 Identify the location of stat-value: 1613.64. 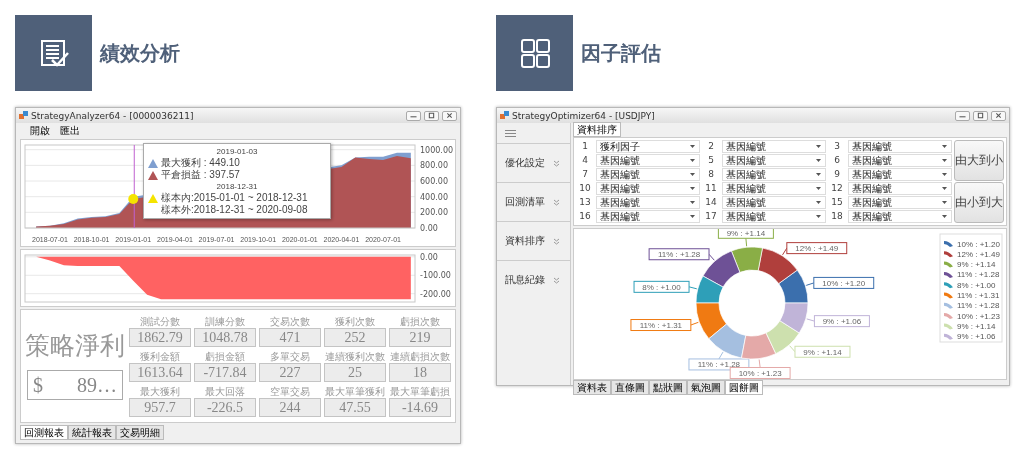
(160, 372).